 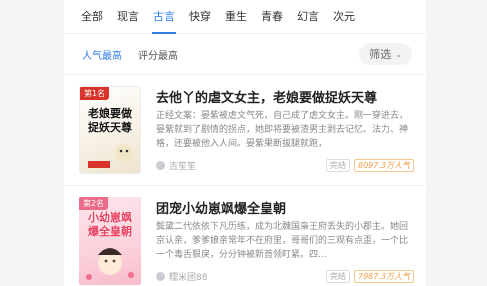 I want to click on sort-bar: 人气最高 评分最高 筛选 ⌄, so click(x=245, y=54).